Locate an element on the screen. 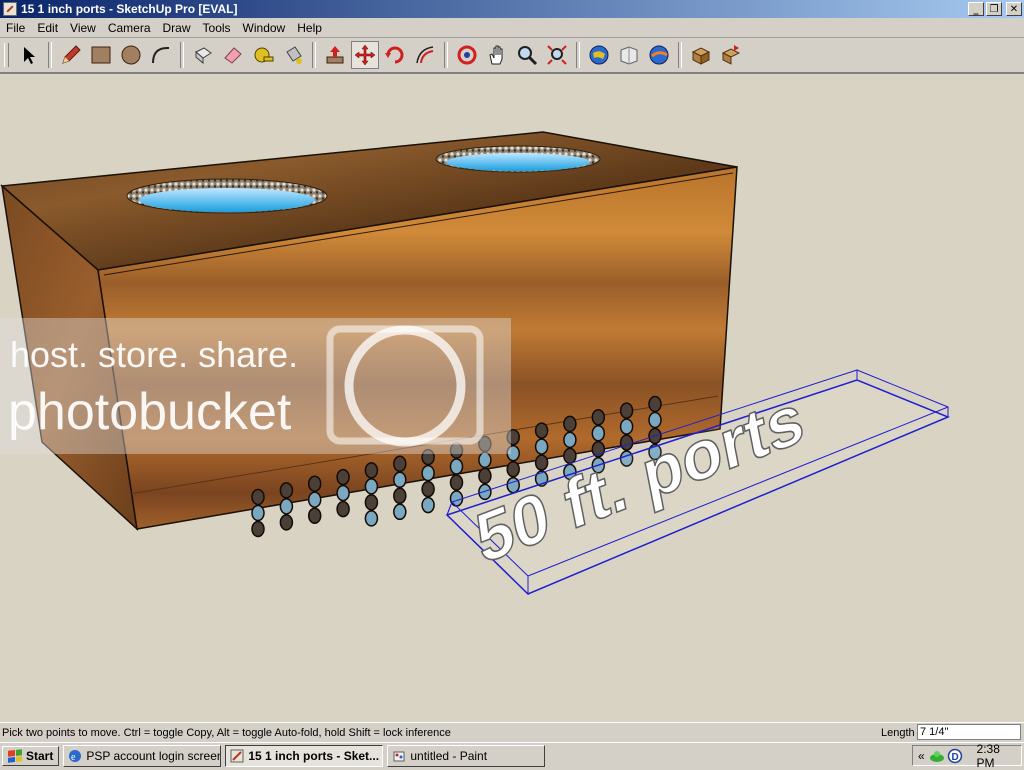  start-button: Start is located at coordinates (31, 756).